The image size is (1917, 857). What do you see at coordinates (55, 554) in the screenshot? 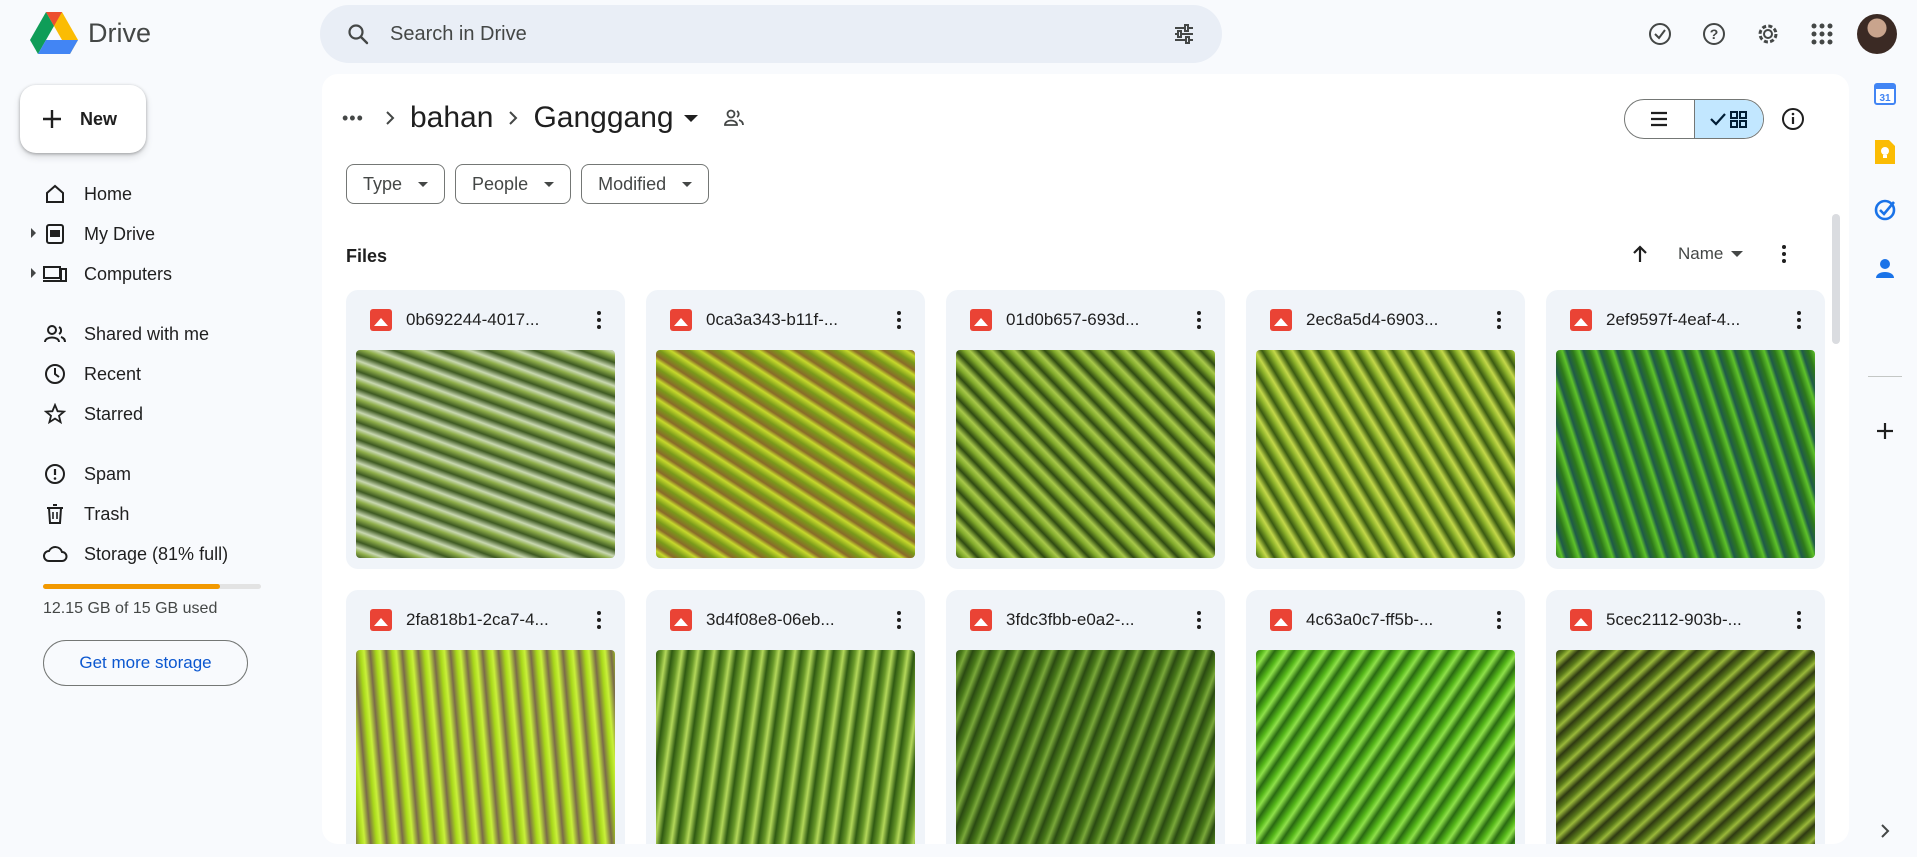
I see `cloud-icon` at bounding box center [55, 554].